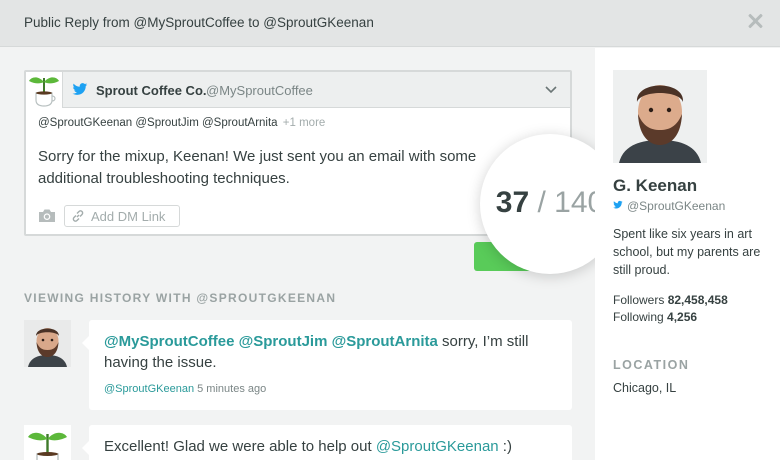 Image resolution: width=780 pixels, height=460 pixels. I want to click on location-value: Chicago, IL, so click(645, 388).